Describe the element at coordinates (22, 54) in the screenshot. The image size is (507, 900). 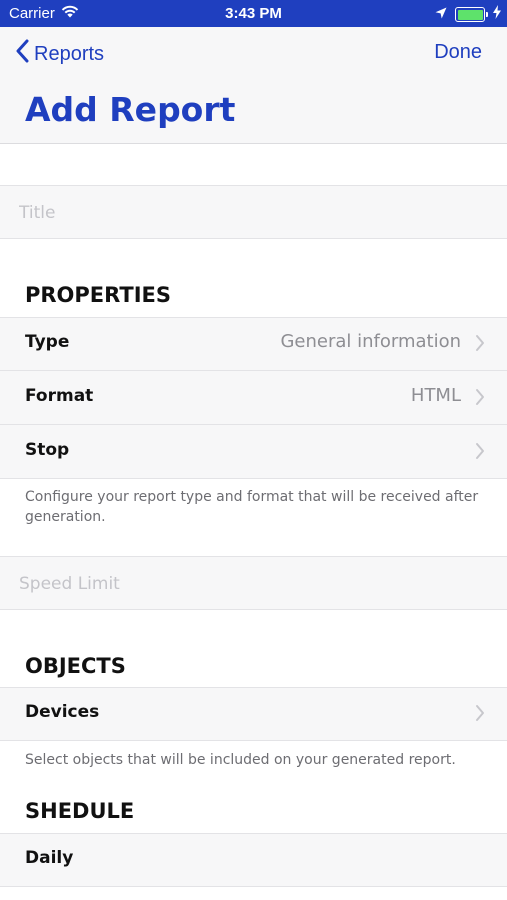
I see `chevron-left-icon` at that location.